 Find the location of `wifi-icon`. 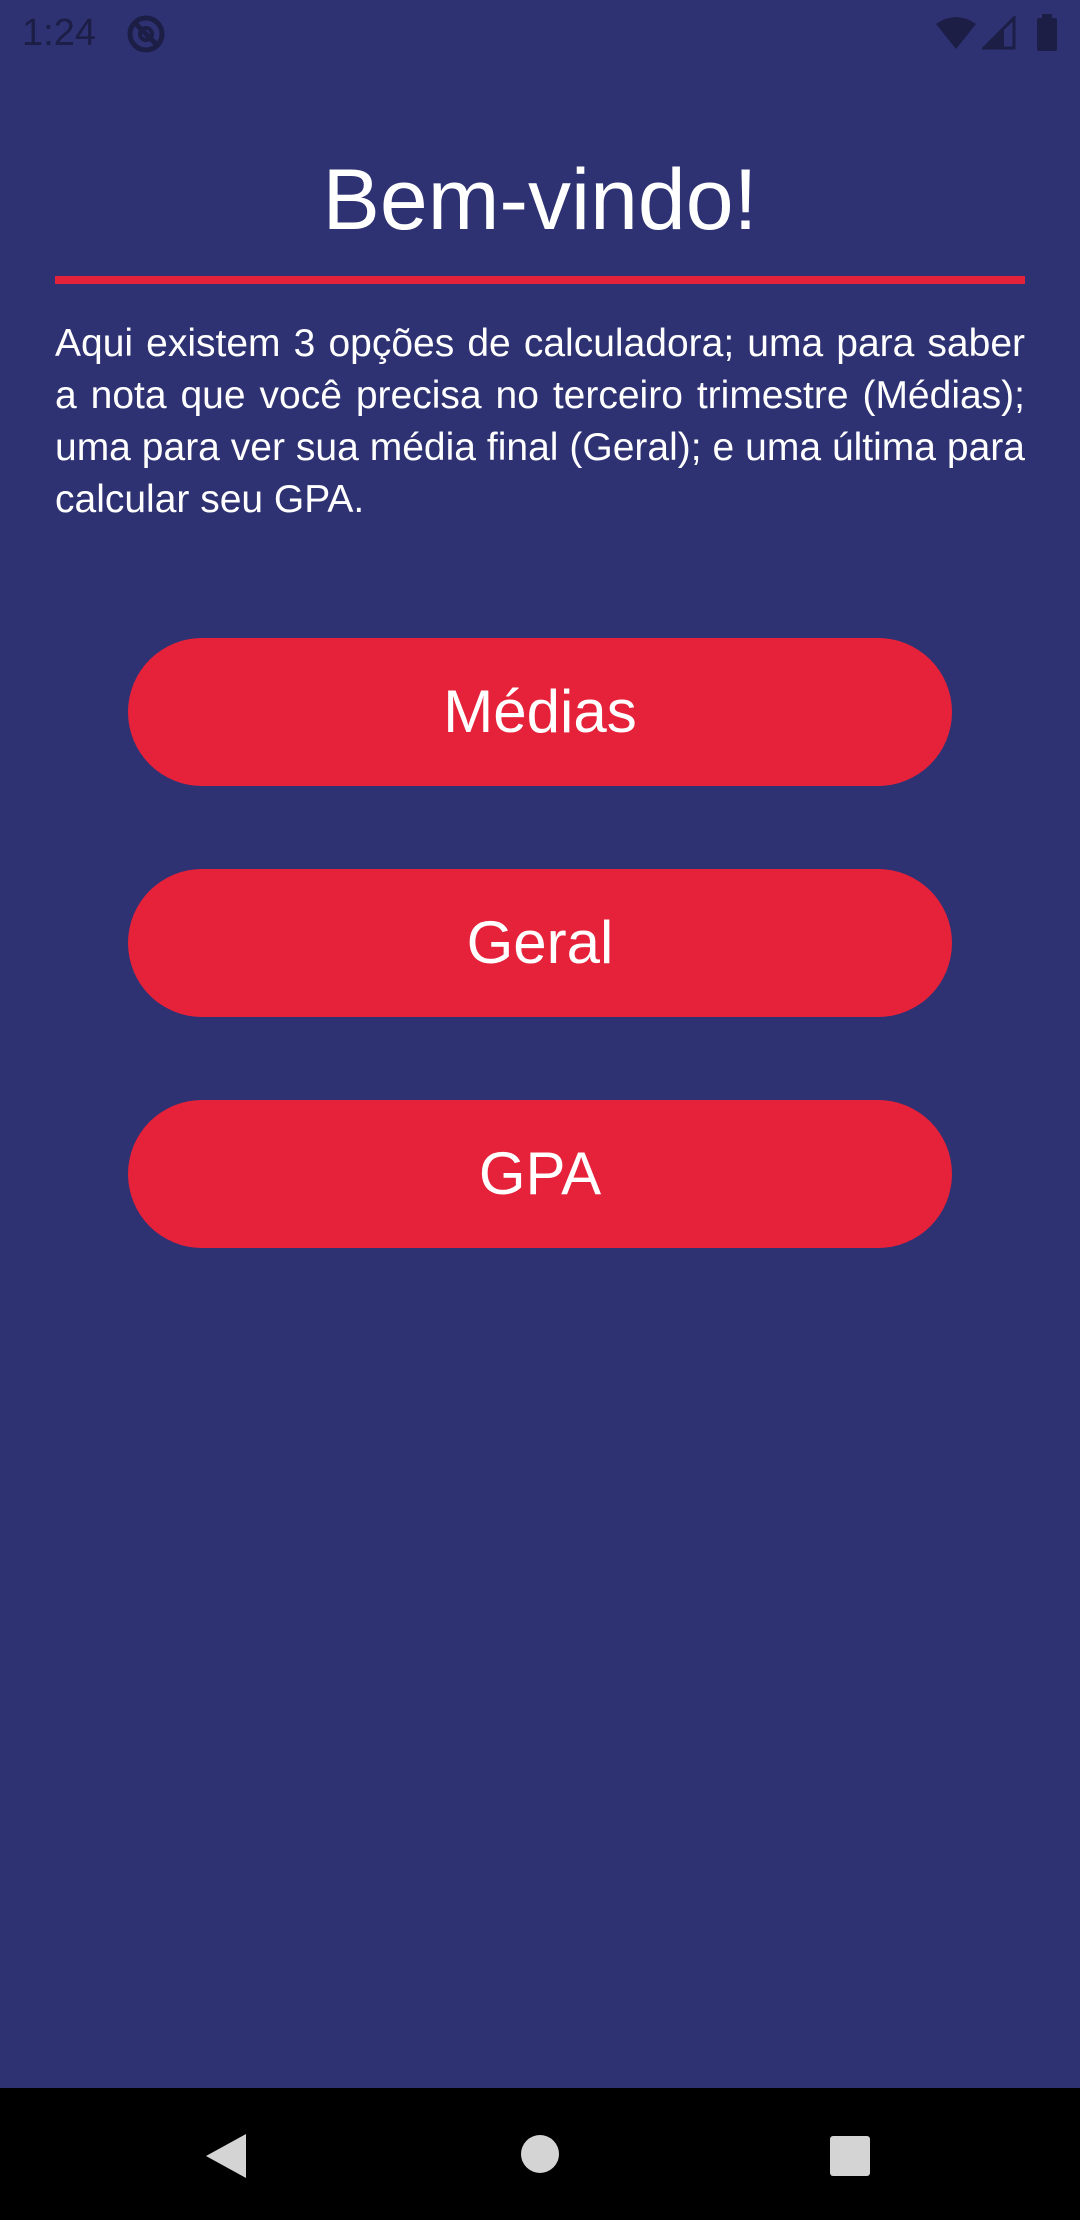

wifi-icon is located at coordinates (956, 33).